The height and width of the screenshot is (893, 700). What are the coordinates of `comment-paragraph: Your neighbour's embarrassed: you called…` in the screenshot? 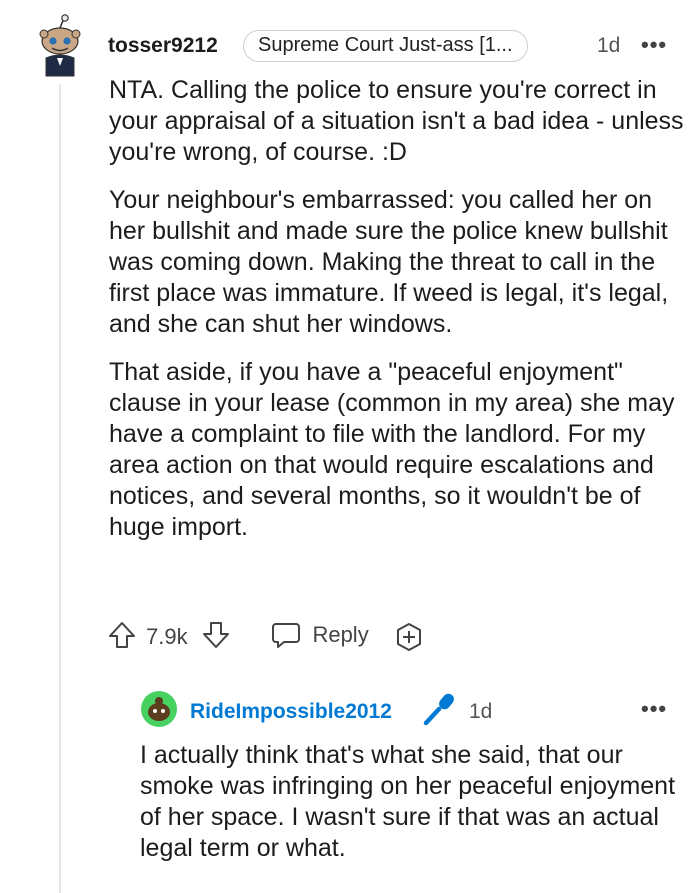 It's located at (389, 262).